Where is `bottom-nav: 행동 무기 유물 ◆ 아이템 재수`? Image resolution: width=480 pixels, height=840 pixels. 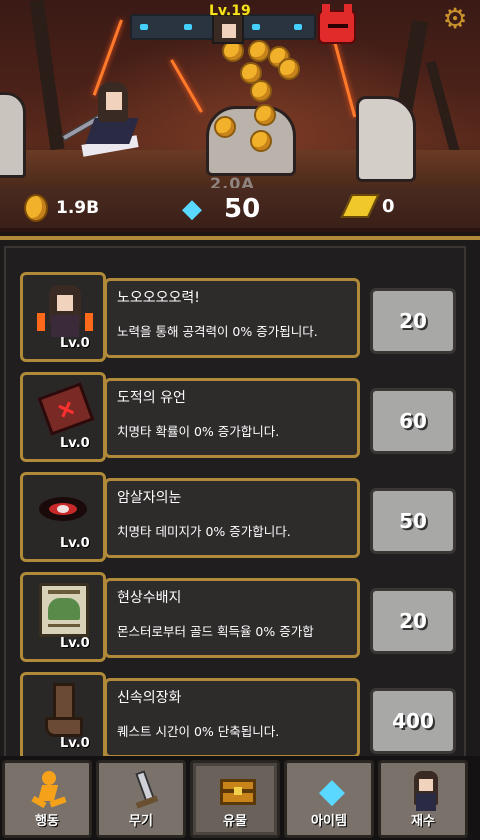
bottom-nav: 행동 무기 유물 ◆ 아이템 재수 is located at coordinates (240, 798).